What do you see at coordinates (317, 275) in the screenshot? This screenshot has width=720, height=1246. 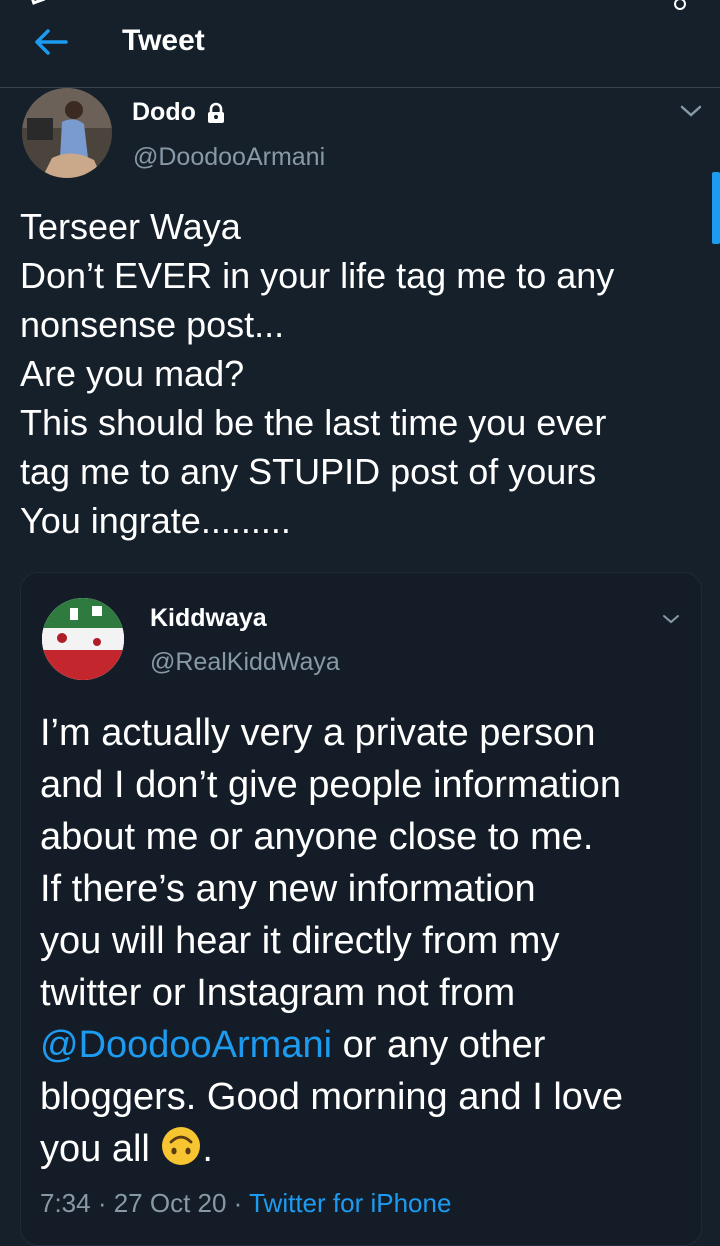 I see `tweet-line: Don’t EVER in your life tag me to any` at bounding box center [317, 275].